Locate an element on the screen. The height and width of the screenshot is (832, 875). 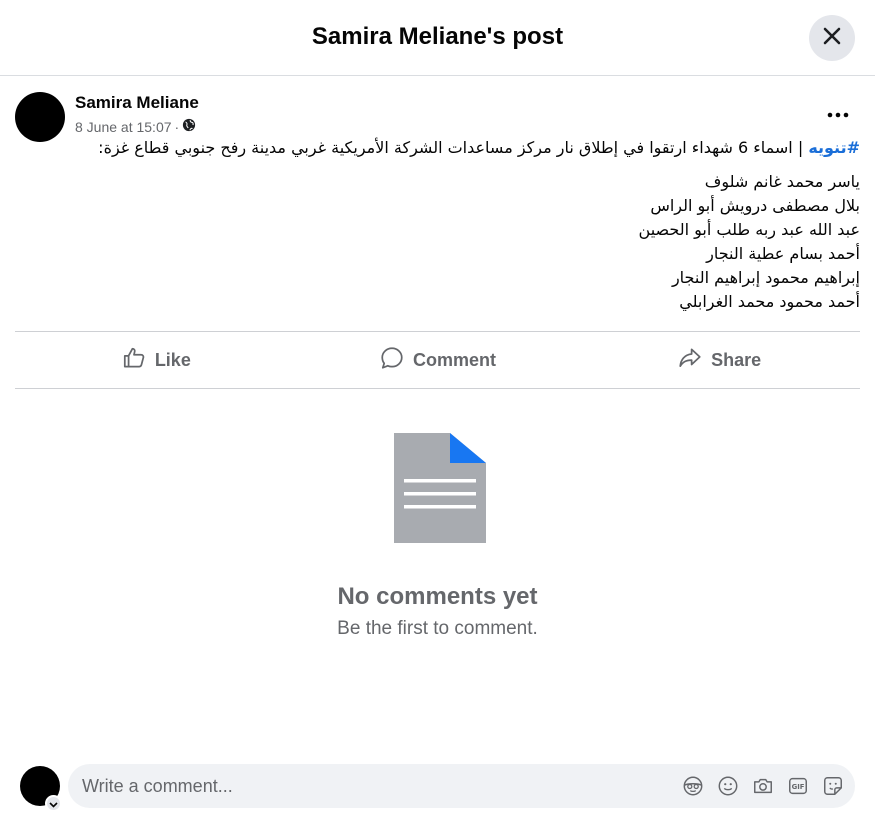
empty-state-title: No comments yet is located at coordinates (437, 596).